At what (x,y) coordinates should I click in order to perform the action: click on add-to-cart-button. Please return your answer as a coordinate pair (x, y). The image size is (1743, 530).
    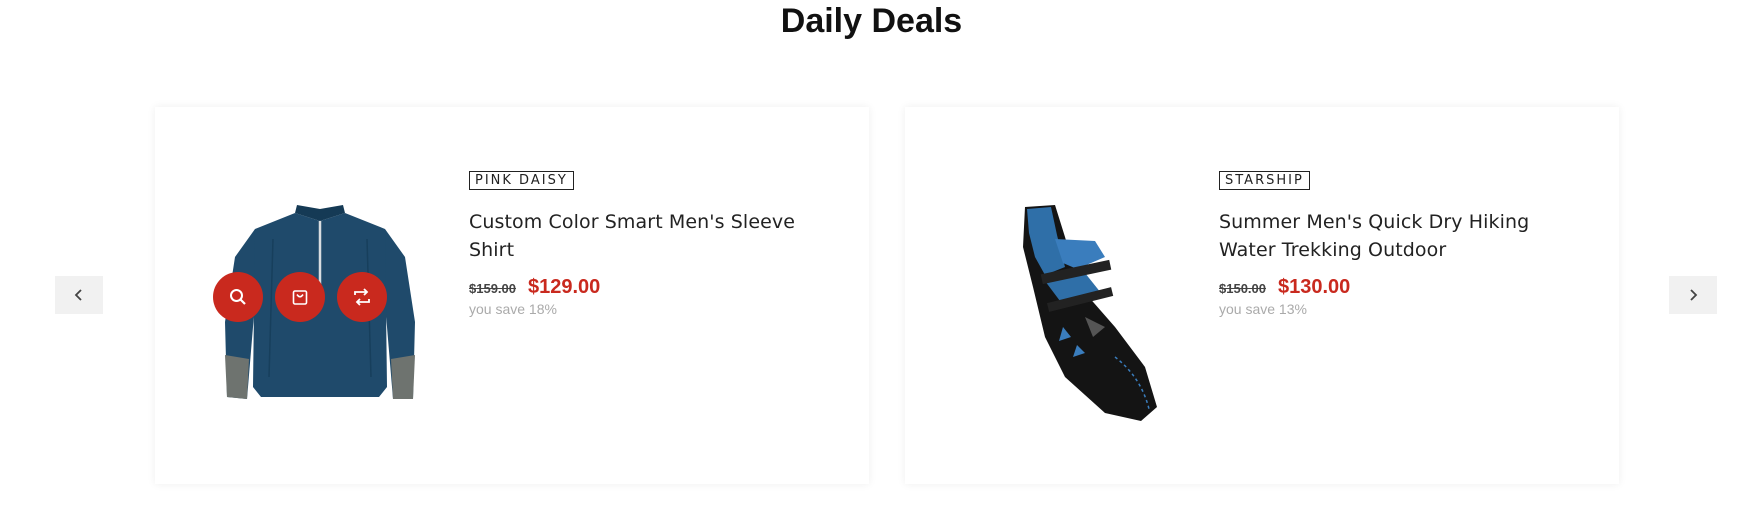
    Looking at the image, I should click on (300, 297).